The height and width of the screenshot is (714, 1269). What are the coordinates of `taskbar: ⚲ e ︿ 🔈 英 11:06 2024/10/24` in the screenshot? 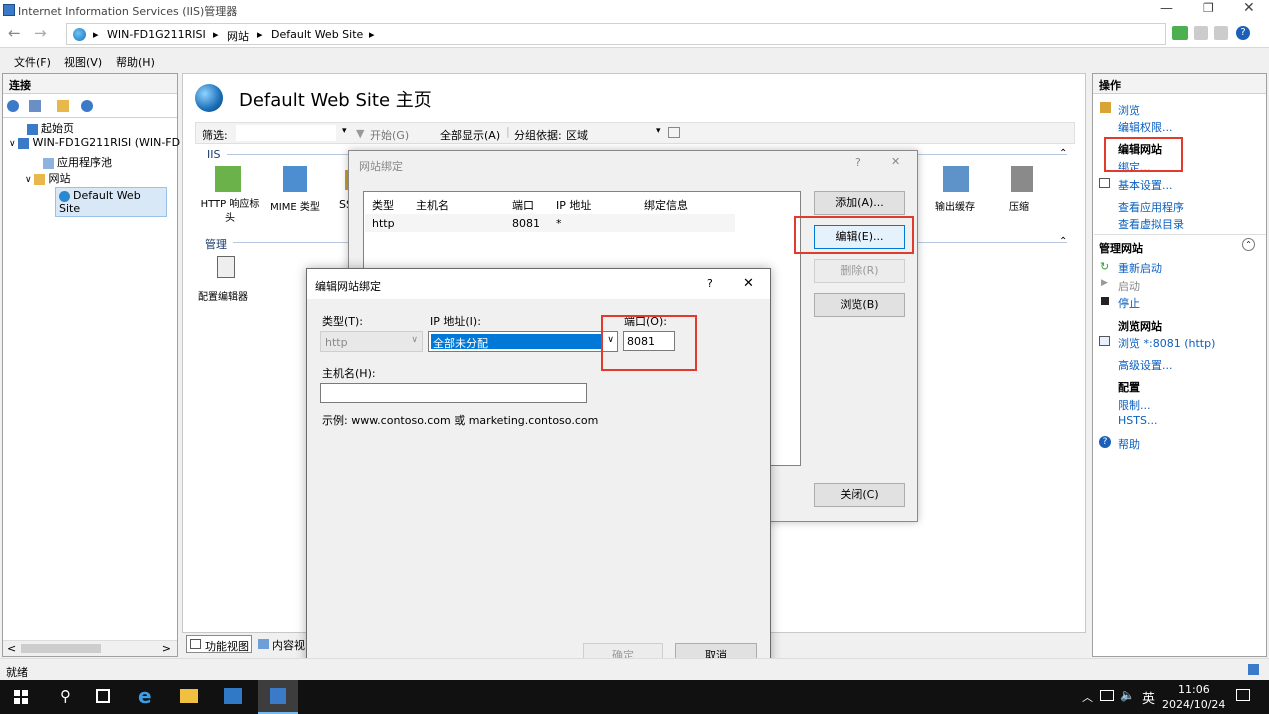 It's located at (634, 697).